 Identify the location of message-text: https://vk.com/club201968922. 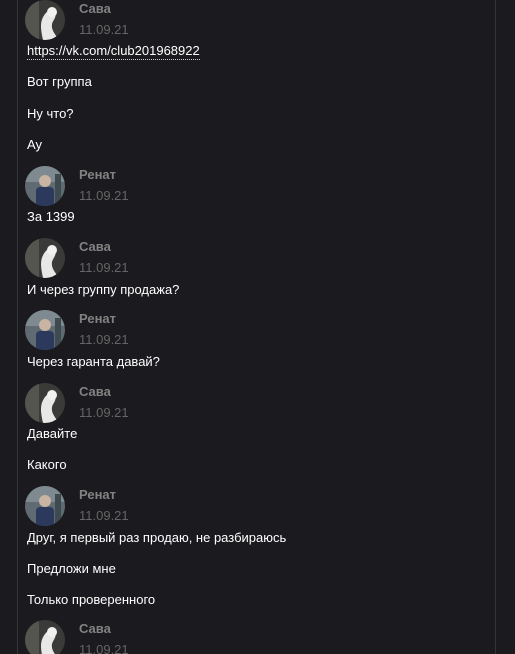
(113, 51).